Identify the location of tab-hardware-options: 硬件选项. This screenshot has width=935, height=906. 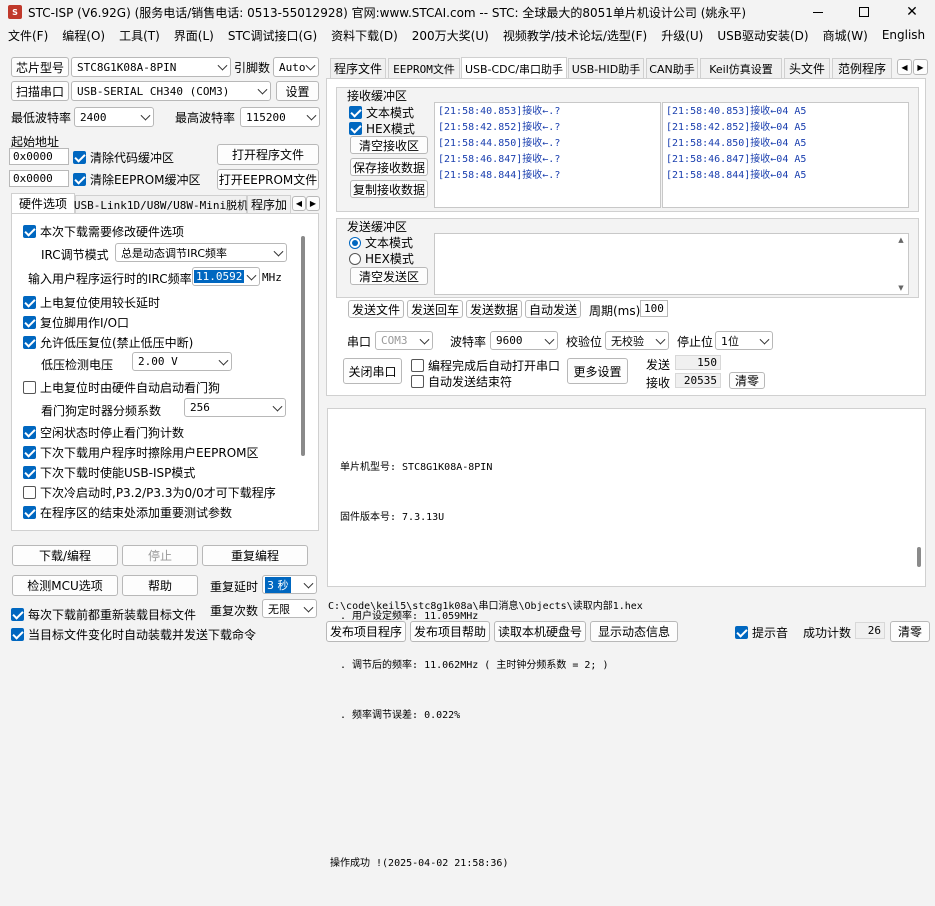
(43, 203).